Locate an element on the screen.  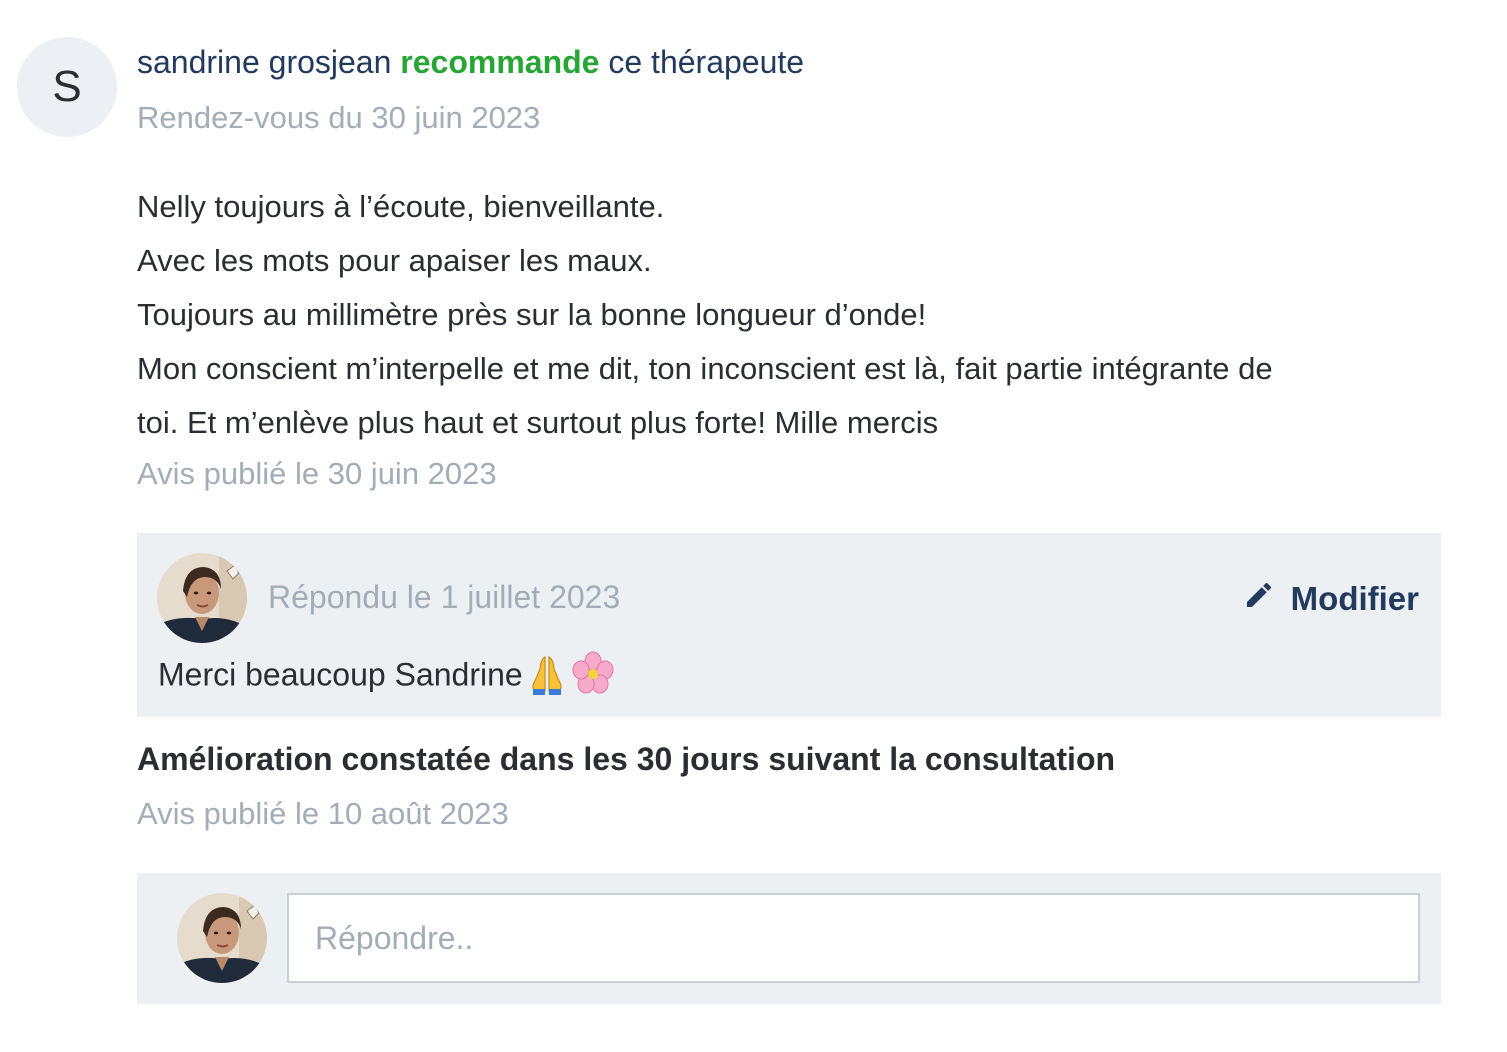
avatar-initial: S is located at coordinates (67, 86).